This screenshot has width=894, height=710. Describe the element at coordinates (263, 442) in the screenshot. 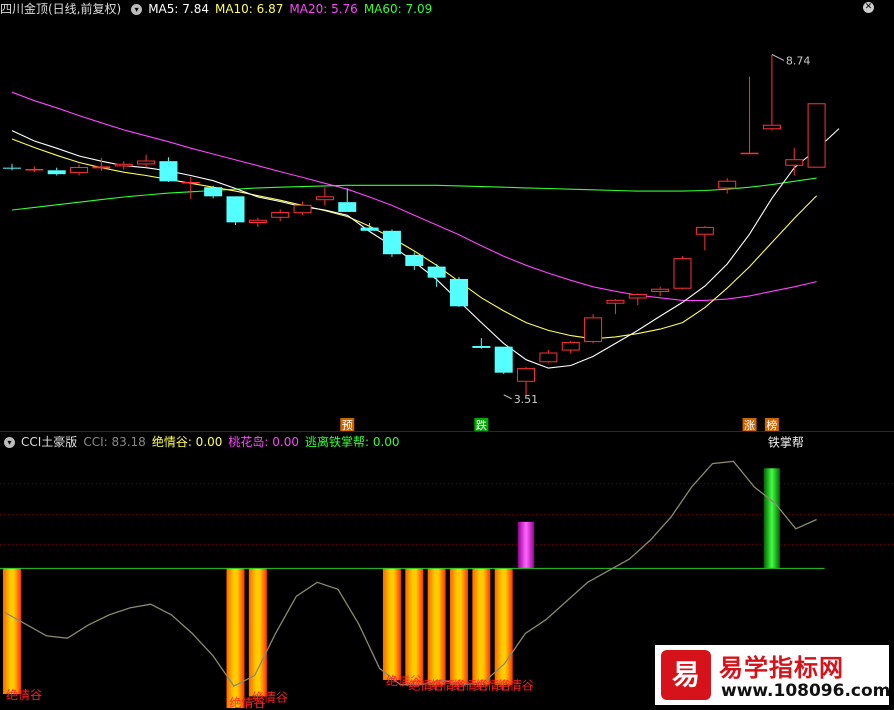

I see `taohuadao-value-label: 桃花岛: 0.00` at that location.